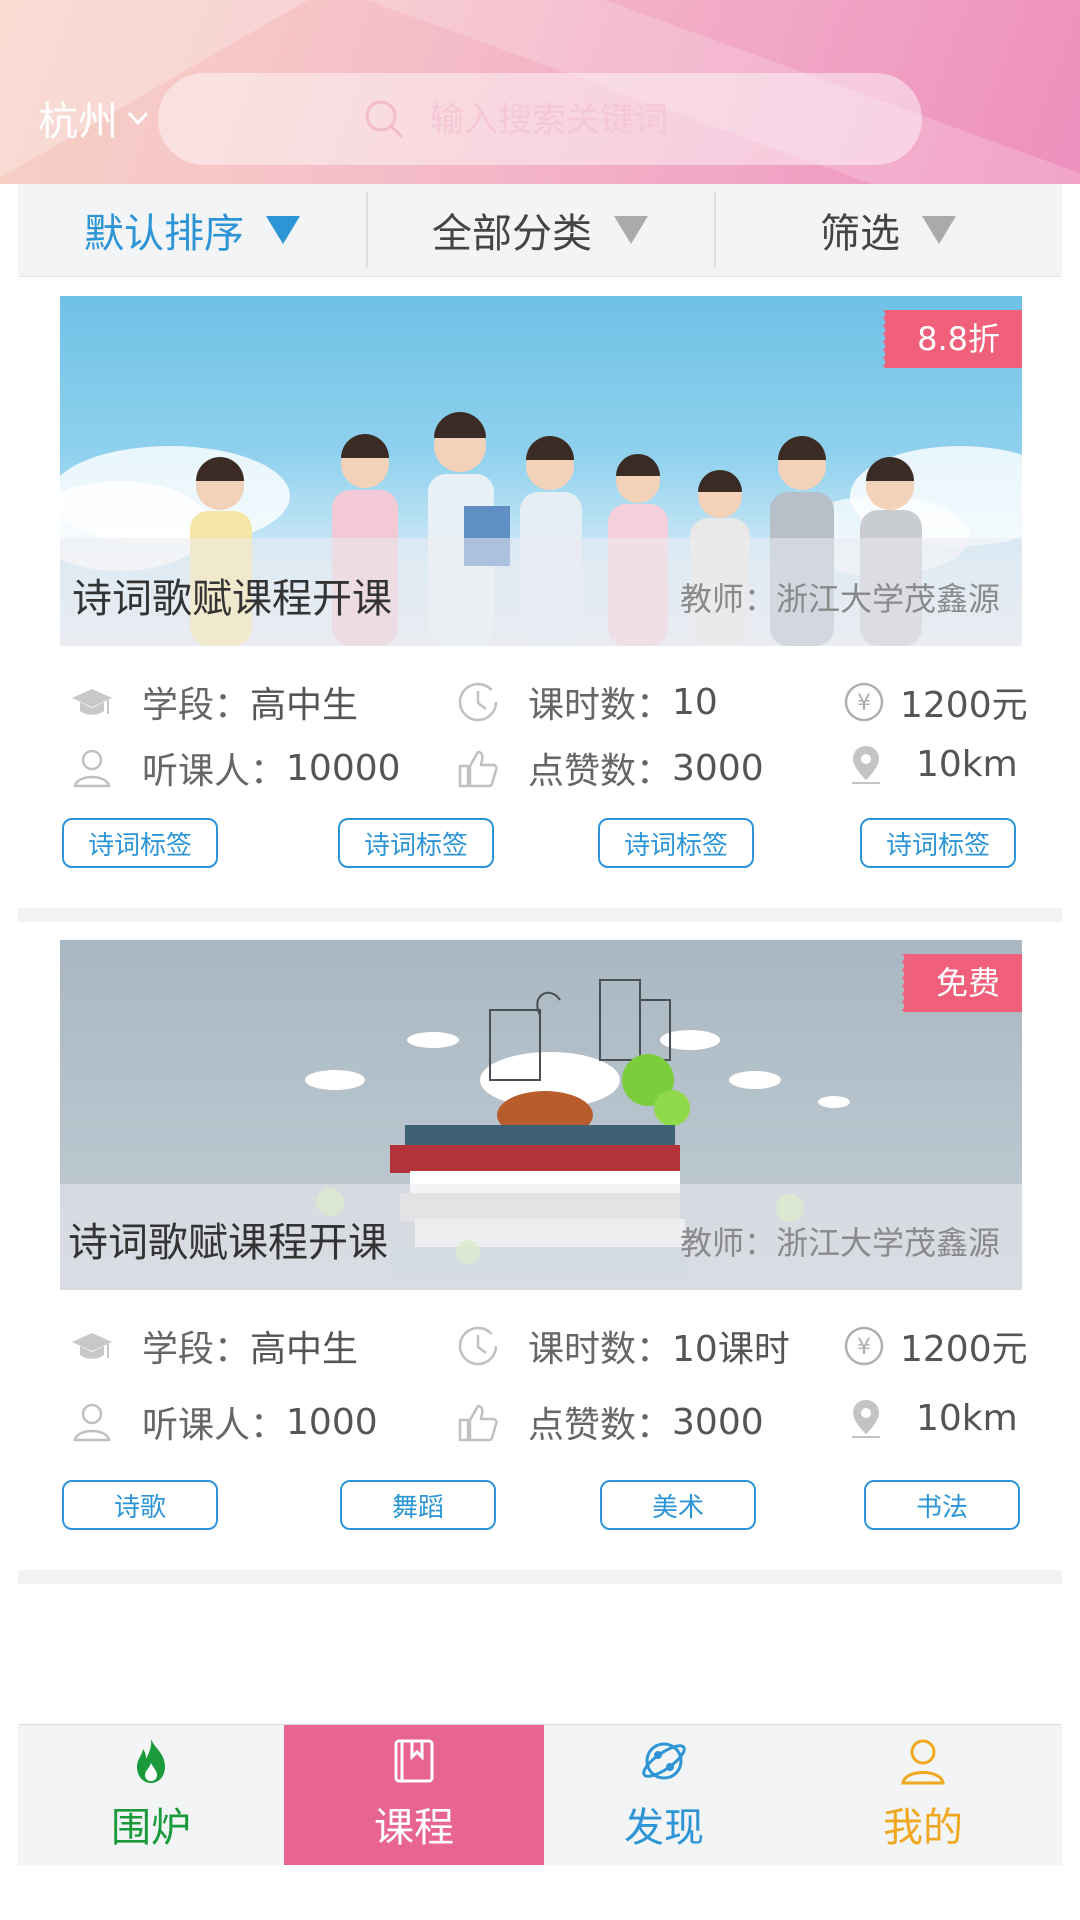 Image resolution: width=1080 pixels, height=1920 pixels. What do you see at coordinates (664, 1828) in the screenshot?
I see `tab-label: 发现` at bounding box center [664, 1828].